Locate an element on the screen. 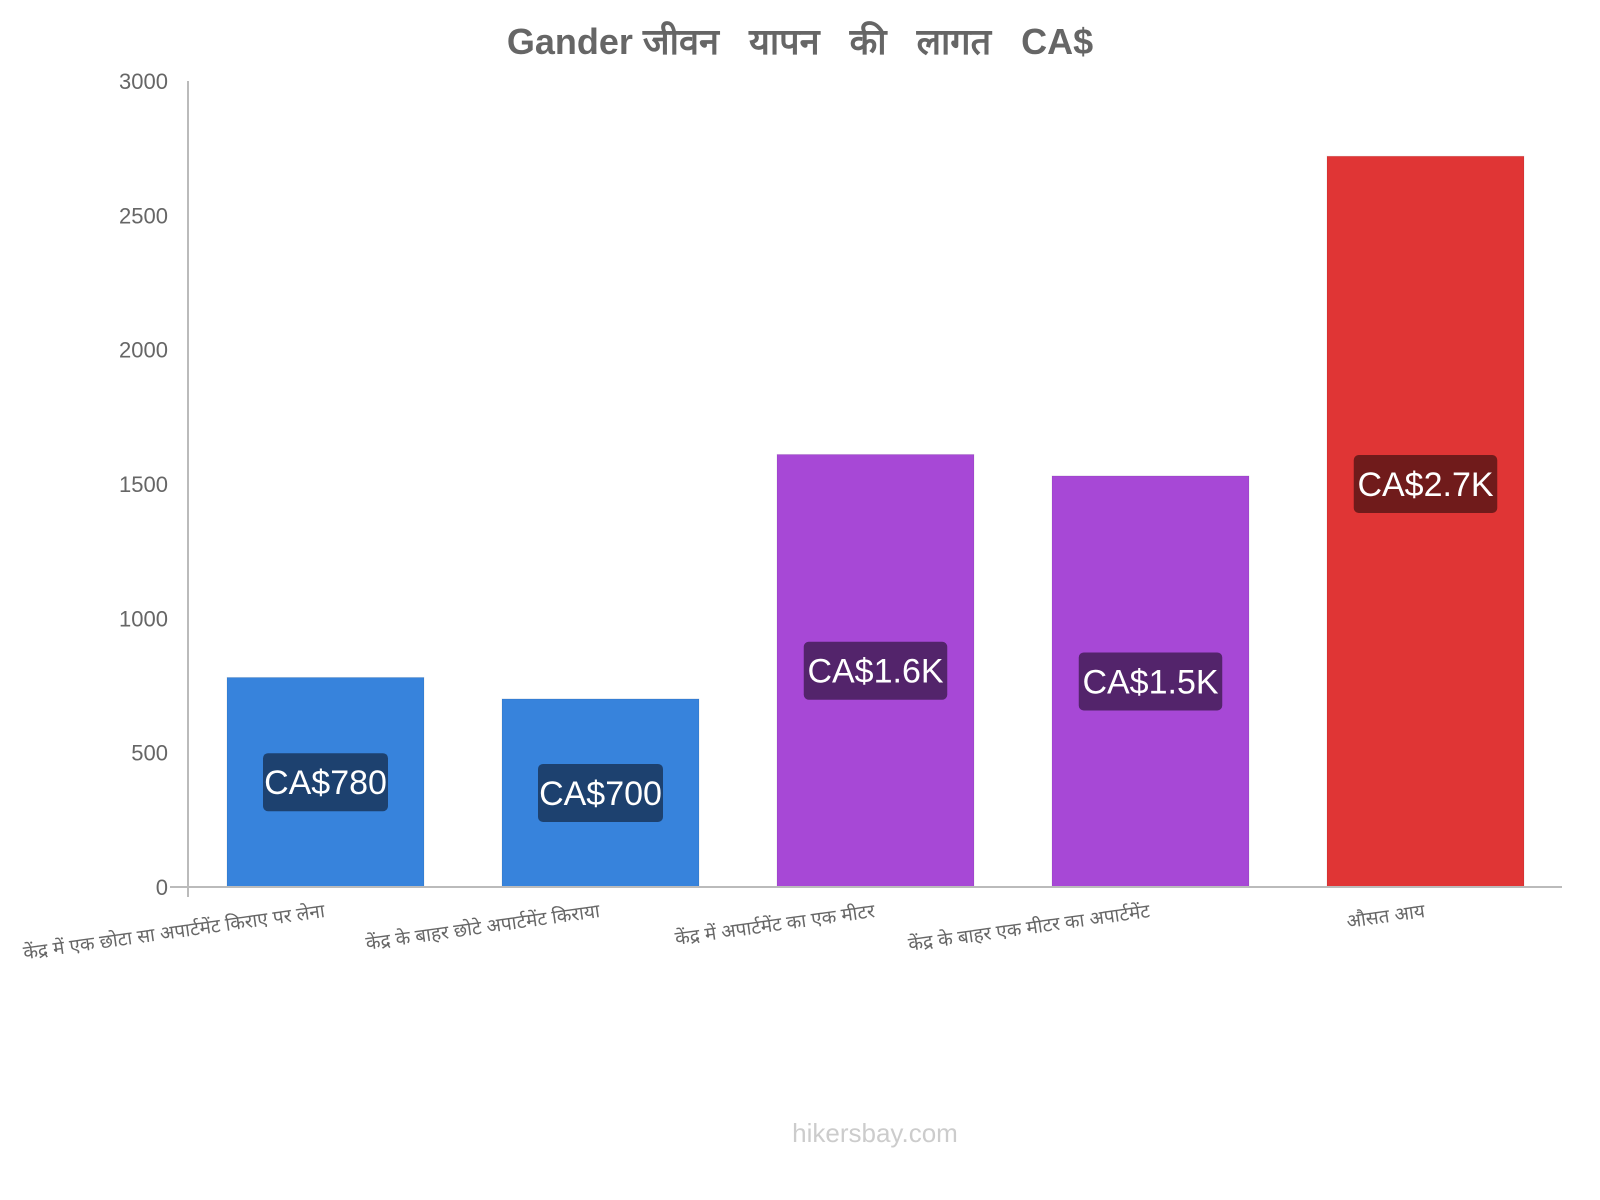 The height and width of the screenshot is (1200, 1600). data-label: CA$2.7K is located at coordinates (1425, 485).